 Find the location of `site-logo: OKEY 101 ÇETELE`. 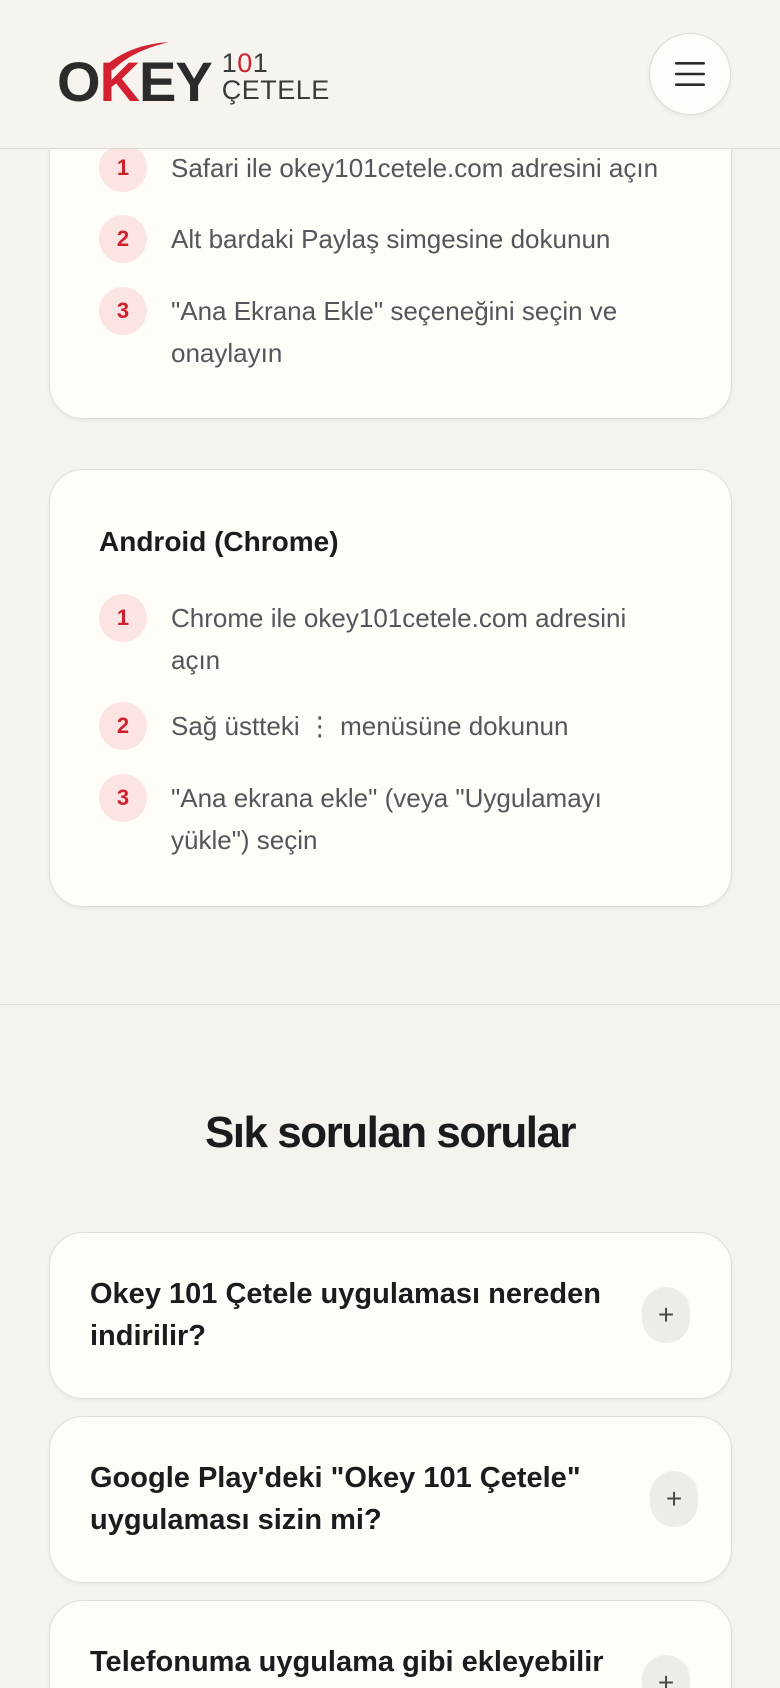

site-logo: OKEY 101 ÇETELE is located at coordinates (207, 75).